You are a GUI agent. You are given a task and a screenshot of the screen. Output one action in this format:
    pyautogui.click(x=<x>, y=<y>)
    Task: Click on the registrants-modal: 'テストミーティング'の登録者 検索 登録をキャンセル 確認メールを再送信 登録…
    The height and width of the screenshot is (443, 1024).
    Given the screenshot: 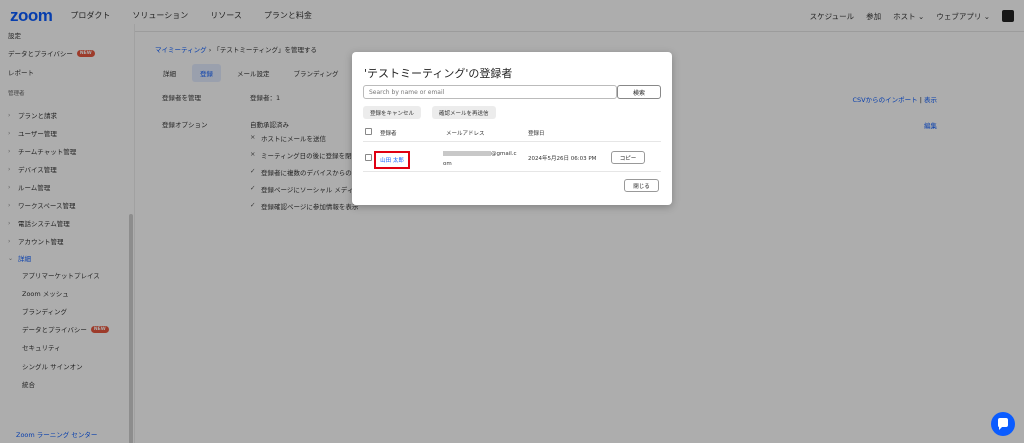 What is the action you would take?
    pyautogui.click(x=512, y=128)
    